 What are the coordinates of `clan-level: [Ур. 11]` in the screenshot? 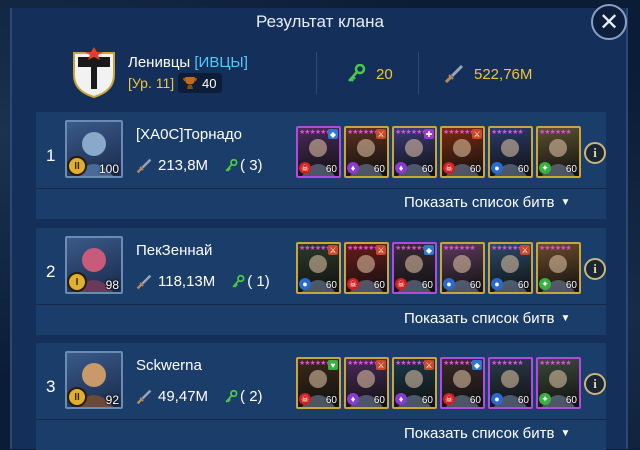 It's located at (151, 83).